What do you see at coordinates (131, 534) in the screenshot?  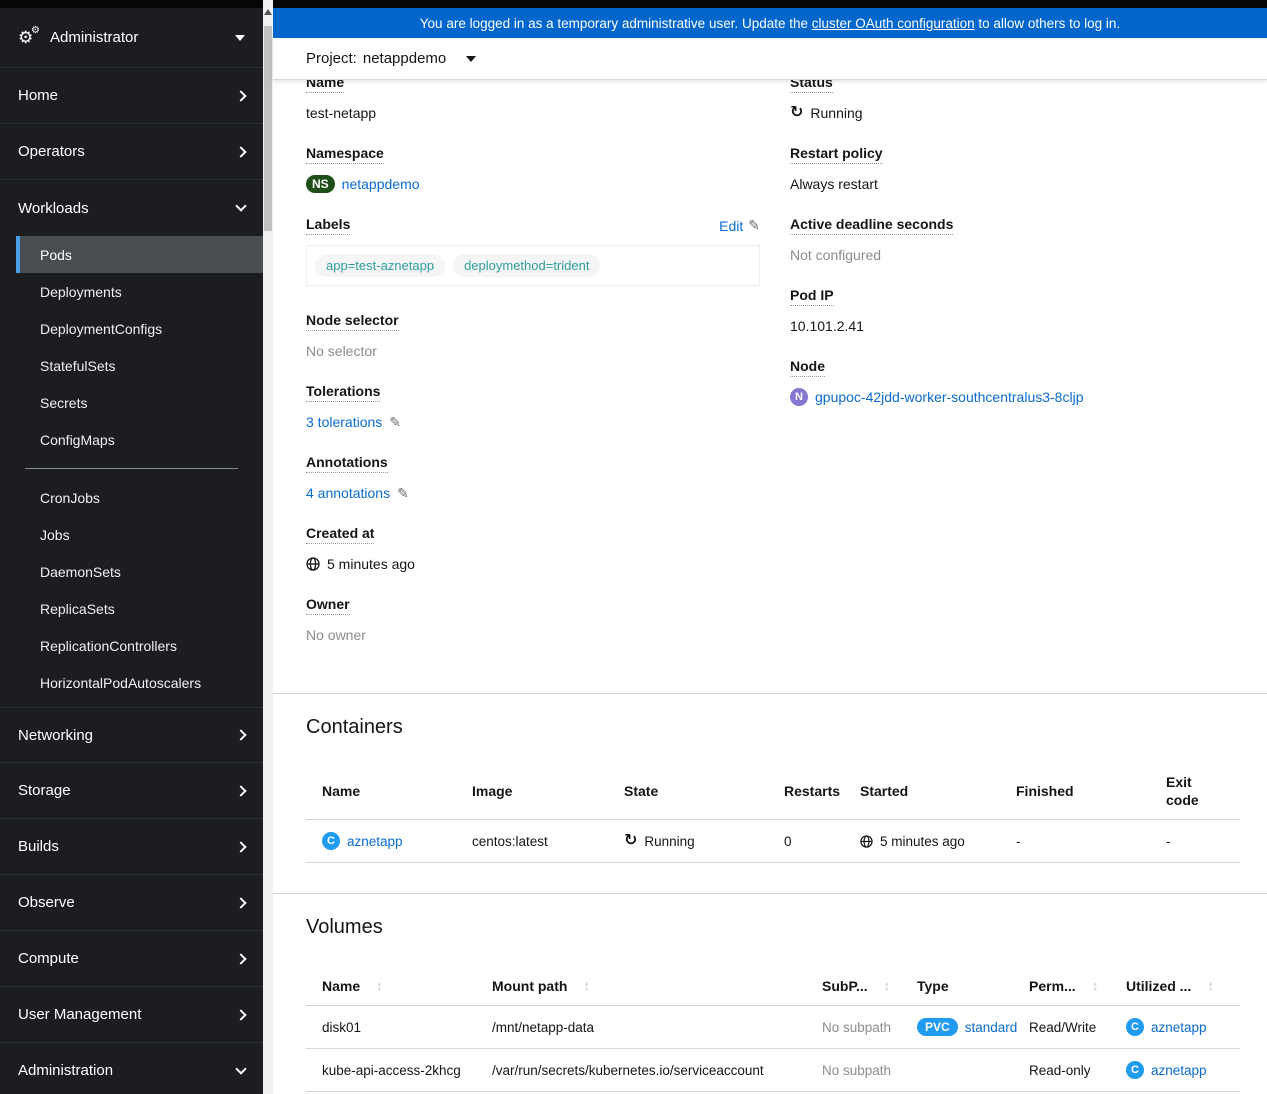 I see `subnav-item-jobs: Jobs` at bounding box center [131, 534].